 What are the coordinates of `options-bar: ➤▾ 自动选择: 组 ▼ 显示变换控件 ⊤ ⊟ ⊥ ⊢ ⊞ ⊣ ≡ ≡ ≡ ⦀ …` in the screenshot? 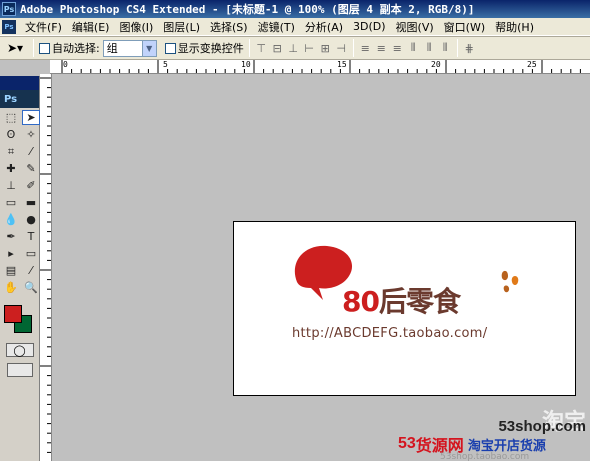 It's located at (295, 48).